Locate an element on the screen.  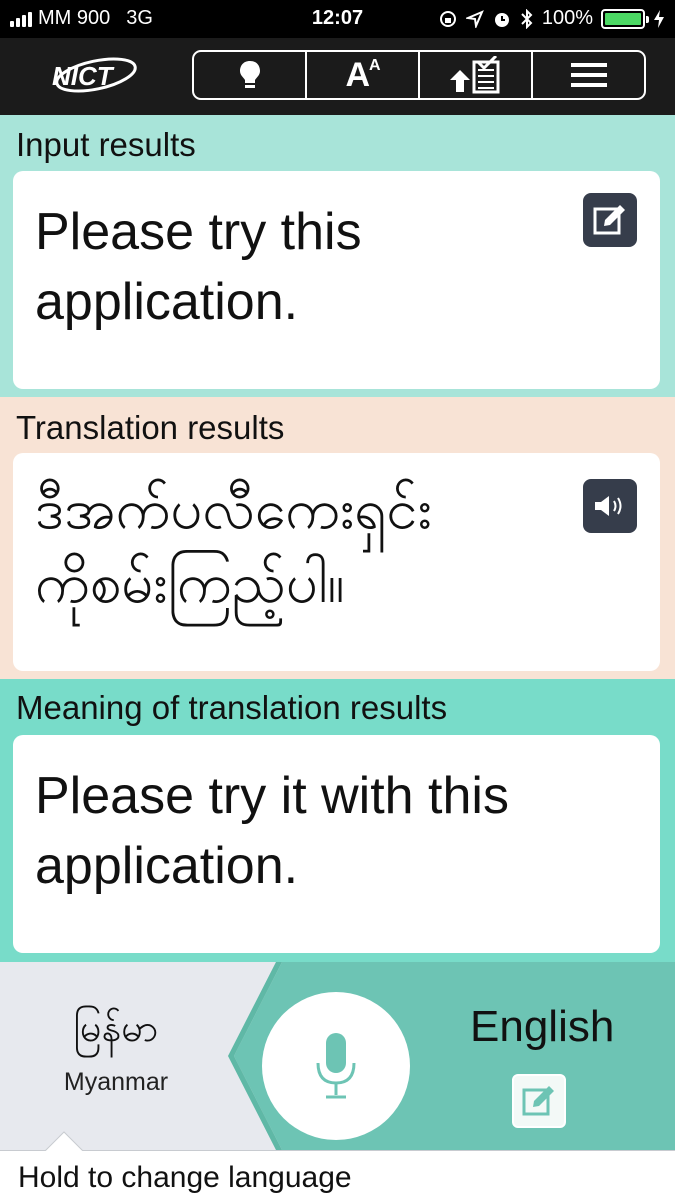
tips-button is located at coordinates (250, 75).